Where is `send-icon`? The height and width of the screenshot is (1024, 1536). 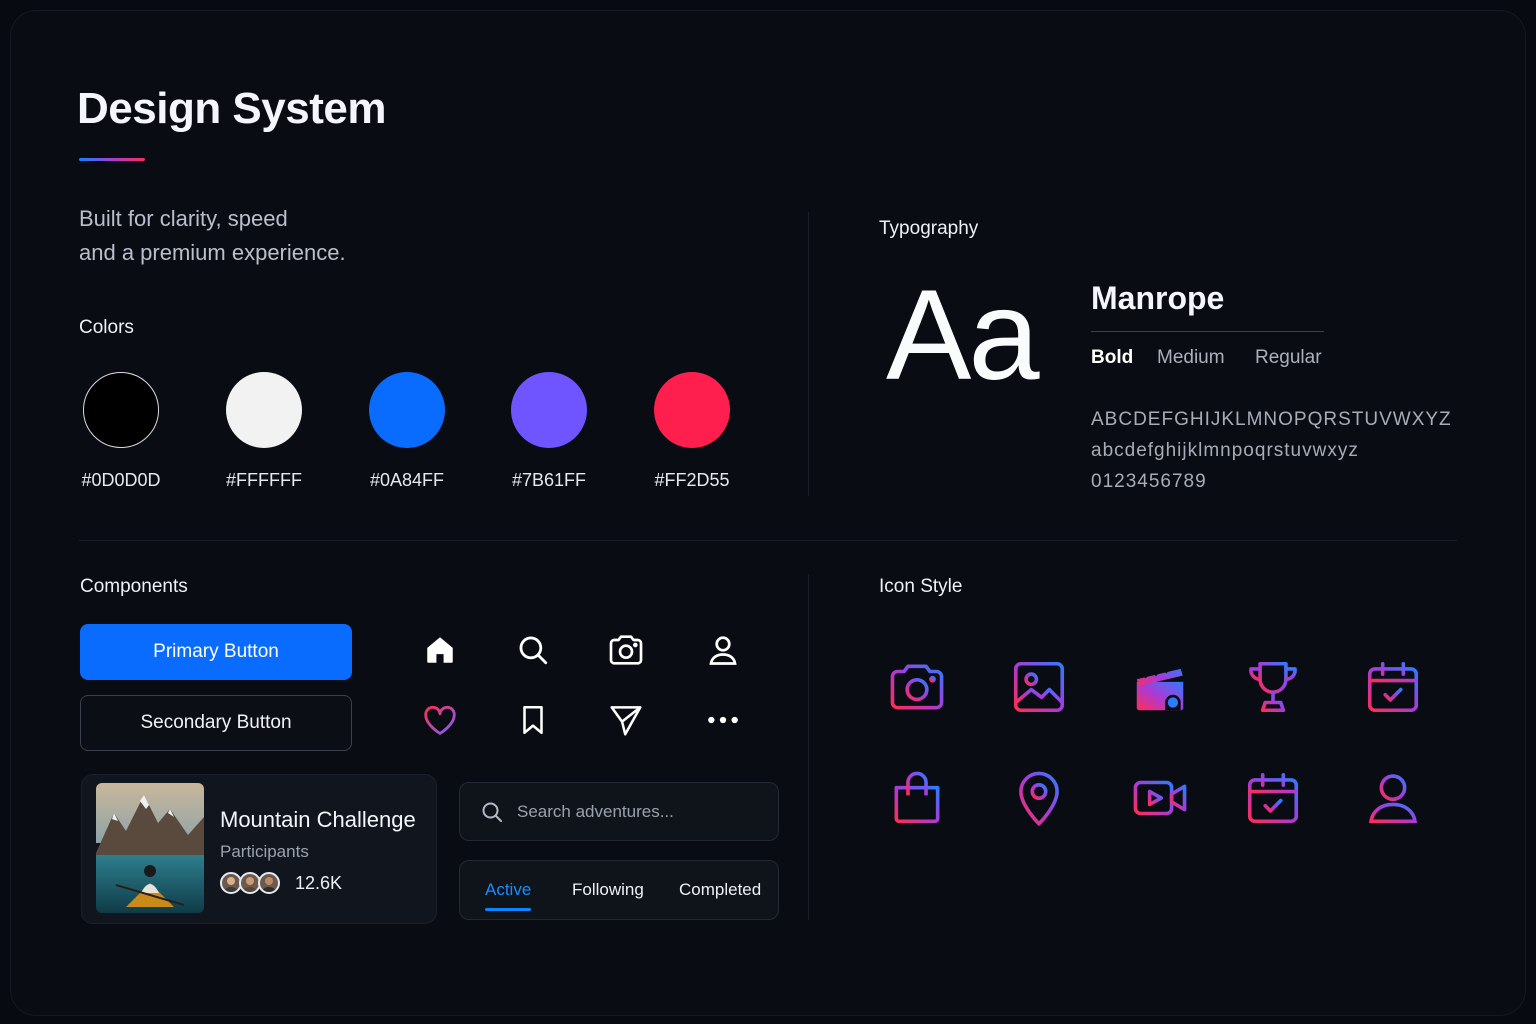 send-icon is located at coordinates (626, 720).